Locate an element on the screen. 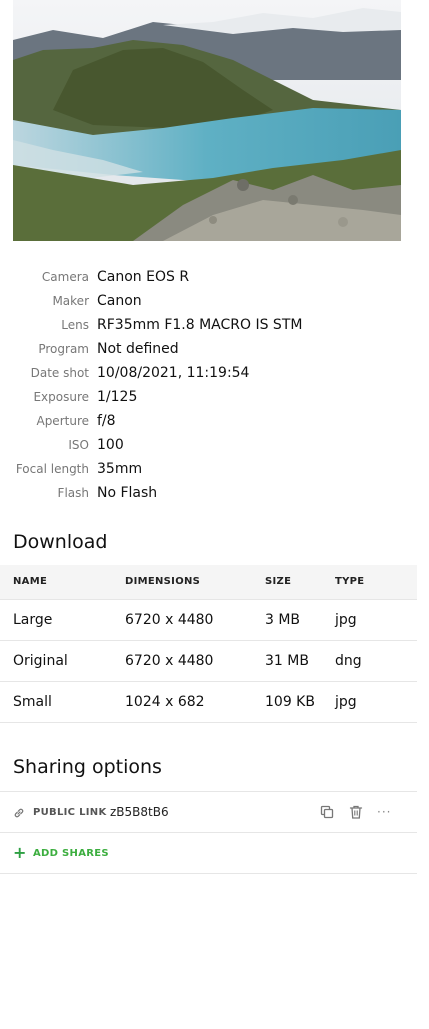 Image resolution: width=429 pixels, height=1029 pixels. exif-key: Maker is located at coordinates (70, 301).